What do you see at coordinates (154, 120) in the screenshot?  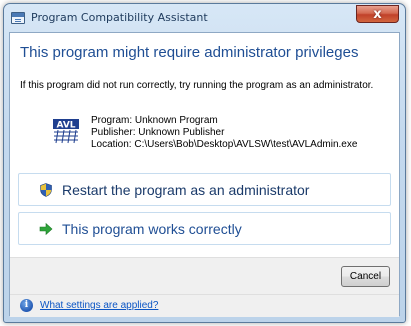 I see `program-name: Program: Unknown Program` at bounding box center [154, 120].